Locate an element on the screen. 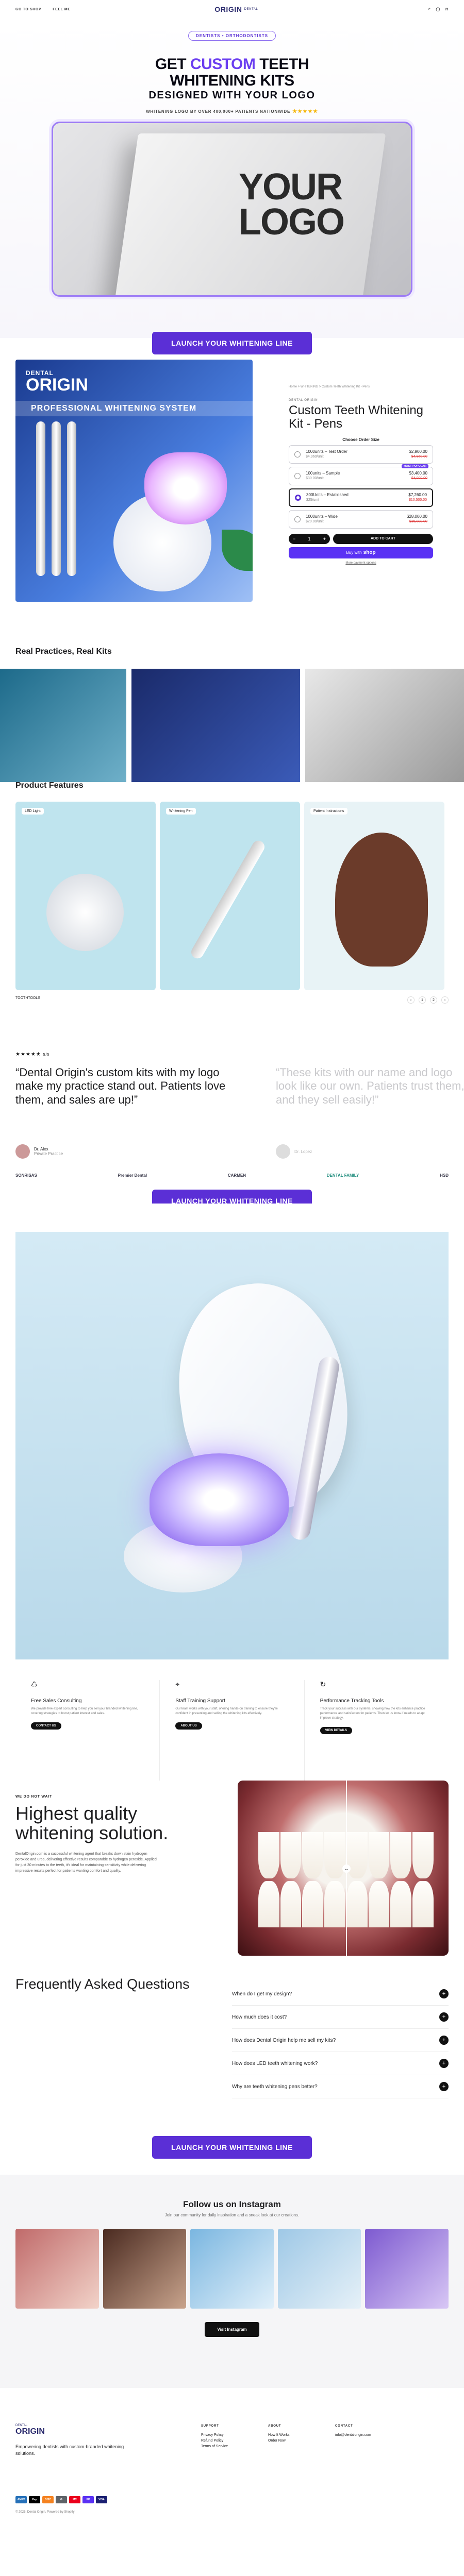  footer-link: Refund Policy is located at coordinates (234, 2441).